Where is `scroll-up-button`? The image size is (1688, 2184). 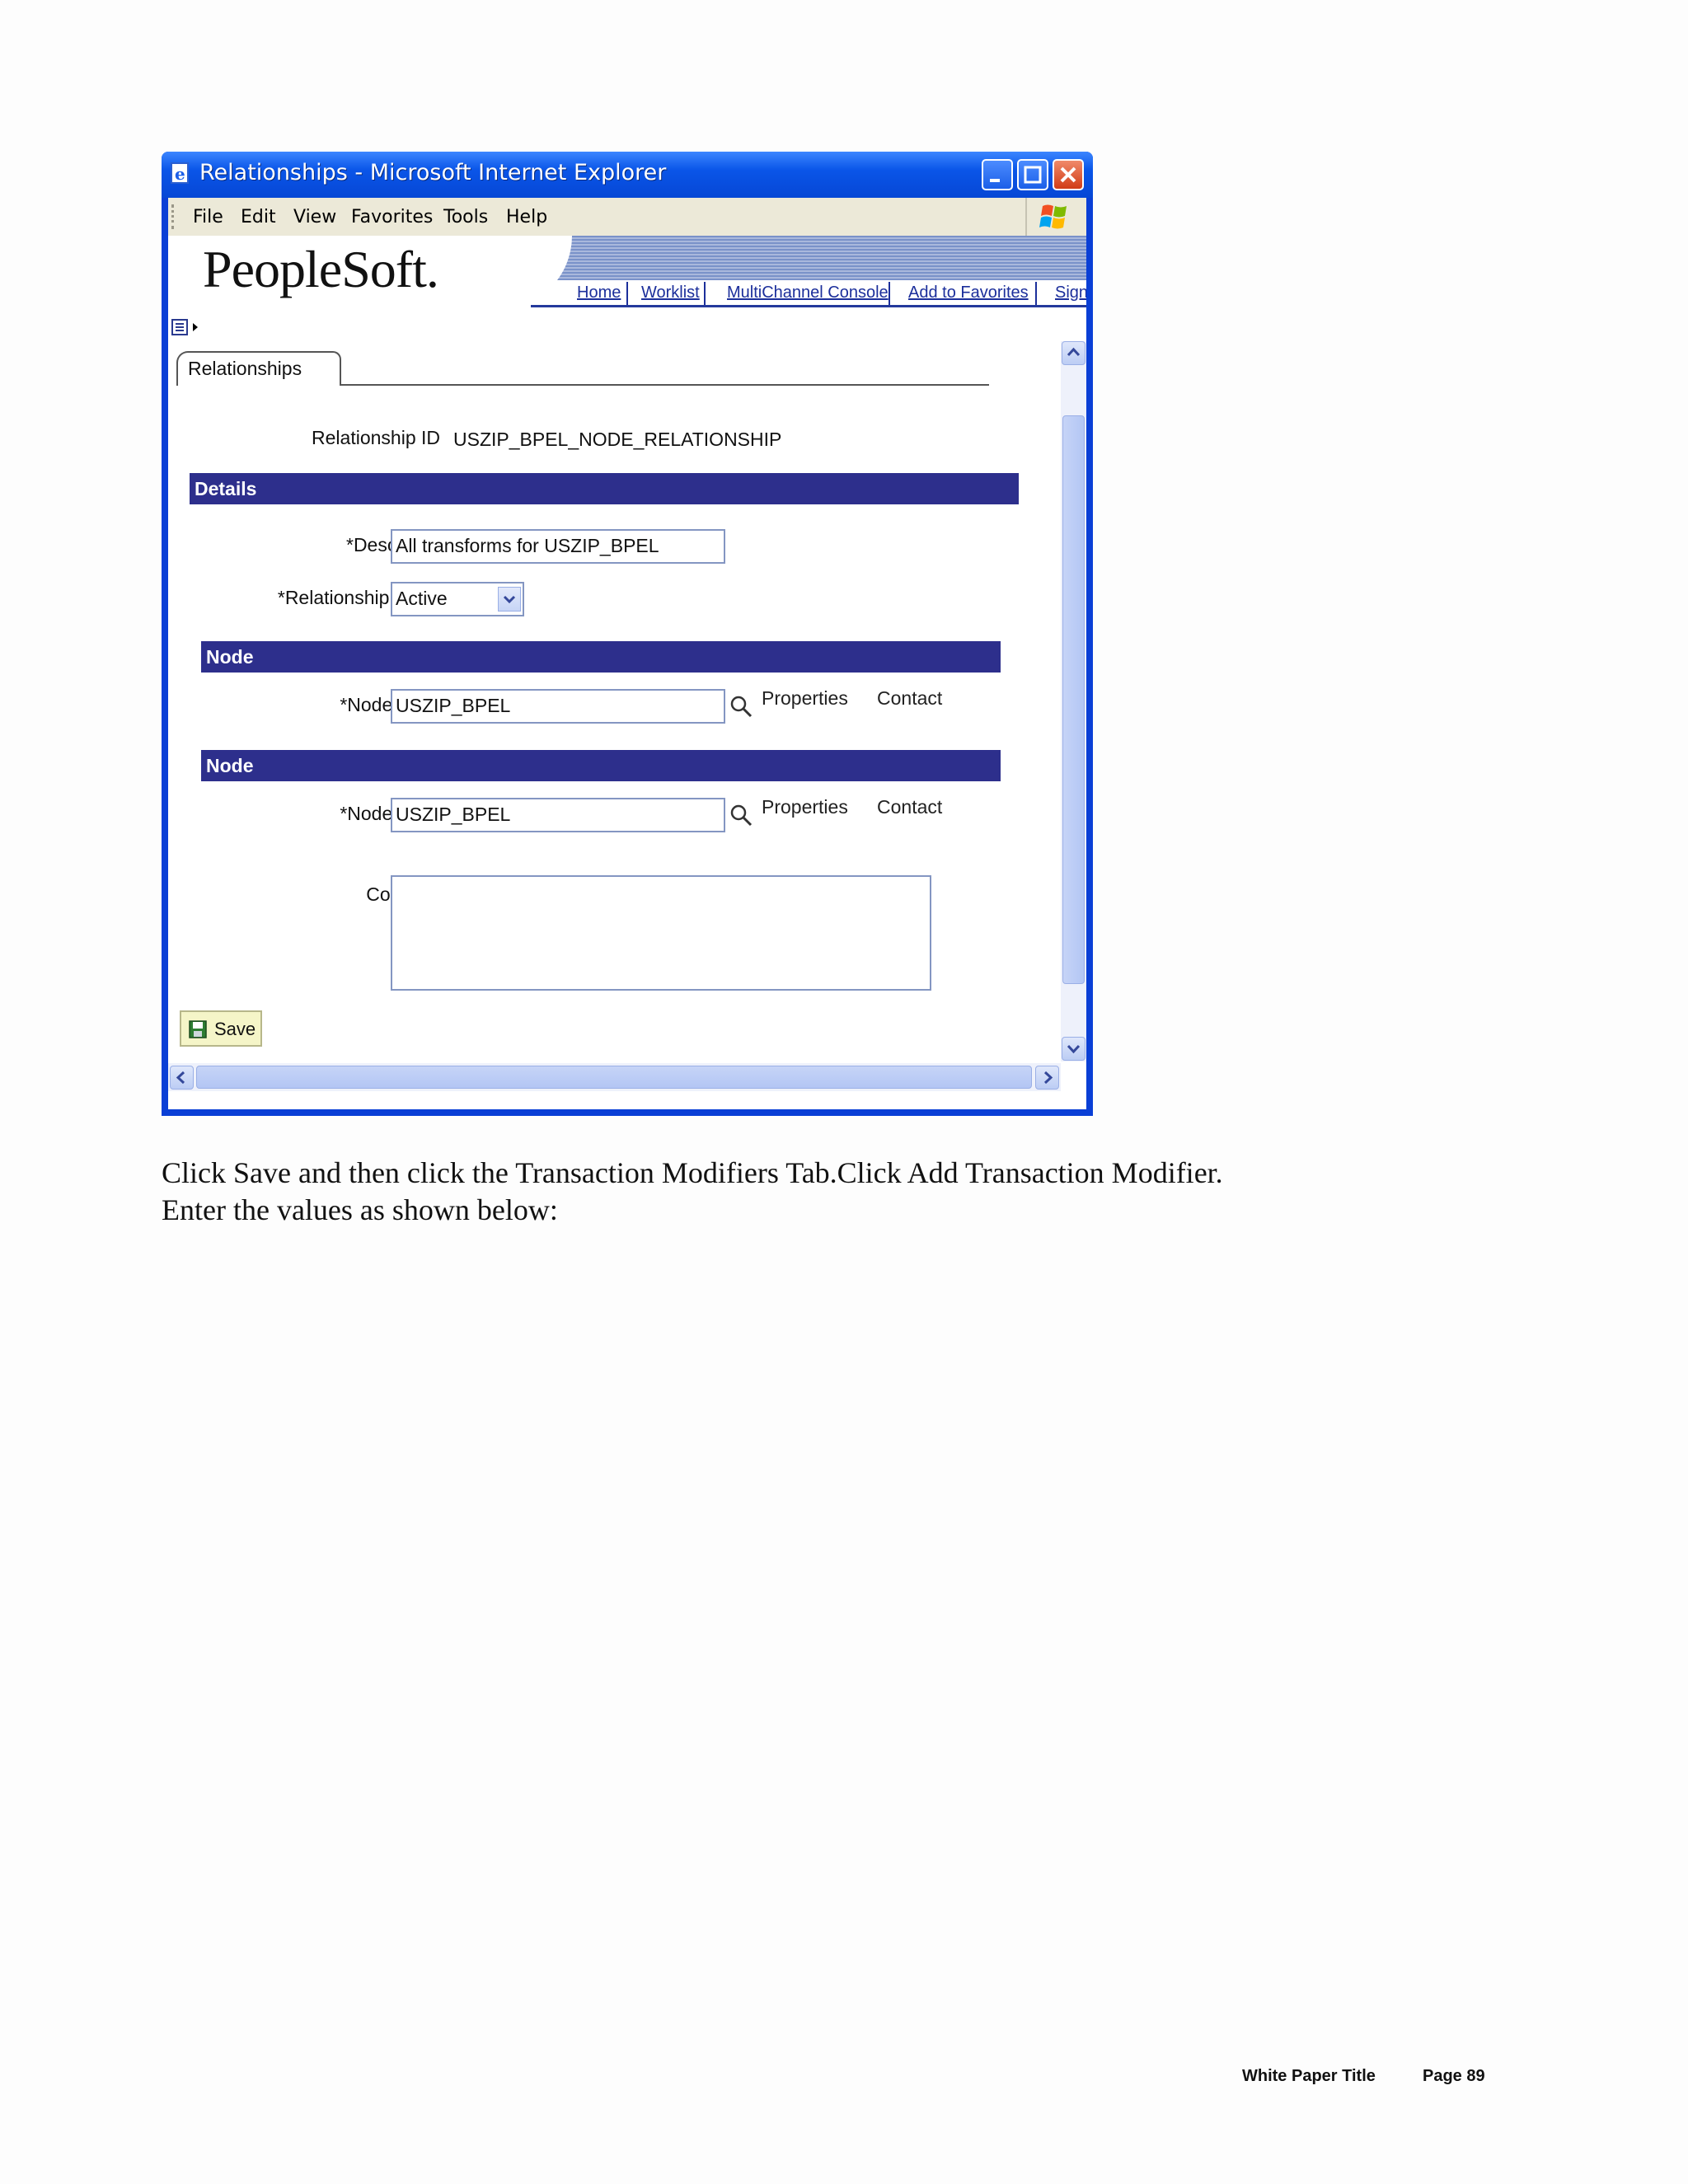 scroll-up-button is located at coordinates (1073, 353).